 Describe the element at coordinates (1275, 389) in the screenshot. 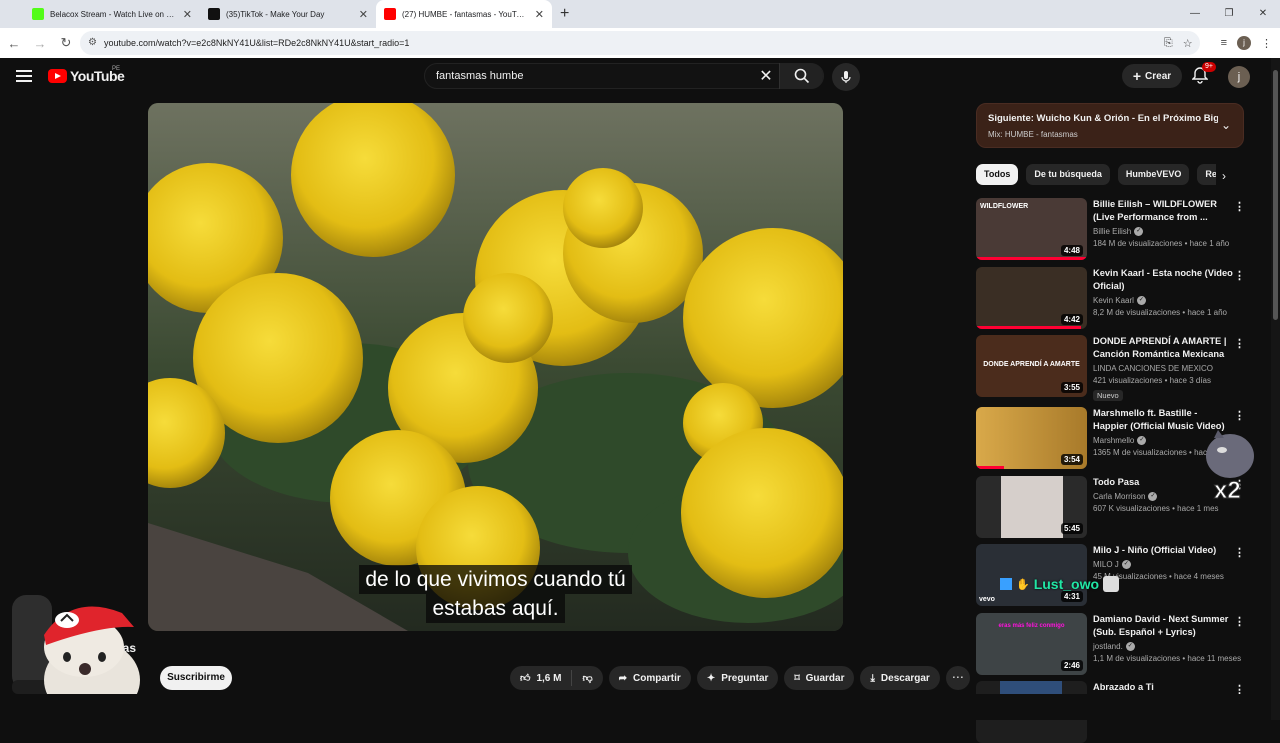

I see `page-scrollbar` at that location.